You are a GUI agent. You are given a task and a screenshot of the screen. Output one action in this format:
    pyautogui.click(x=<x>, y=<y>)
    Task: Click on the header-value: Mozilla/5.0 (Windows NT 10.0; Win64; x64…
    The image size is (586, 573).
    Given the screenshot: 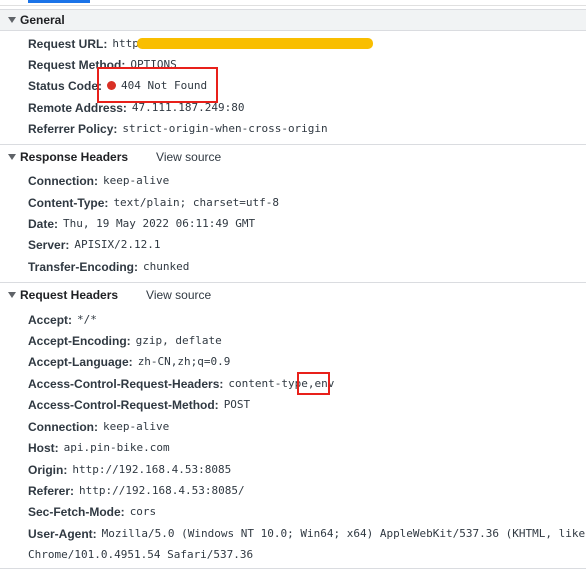 What is the action you would take?
    pyautogui.click(x=343, y=533)
    